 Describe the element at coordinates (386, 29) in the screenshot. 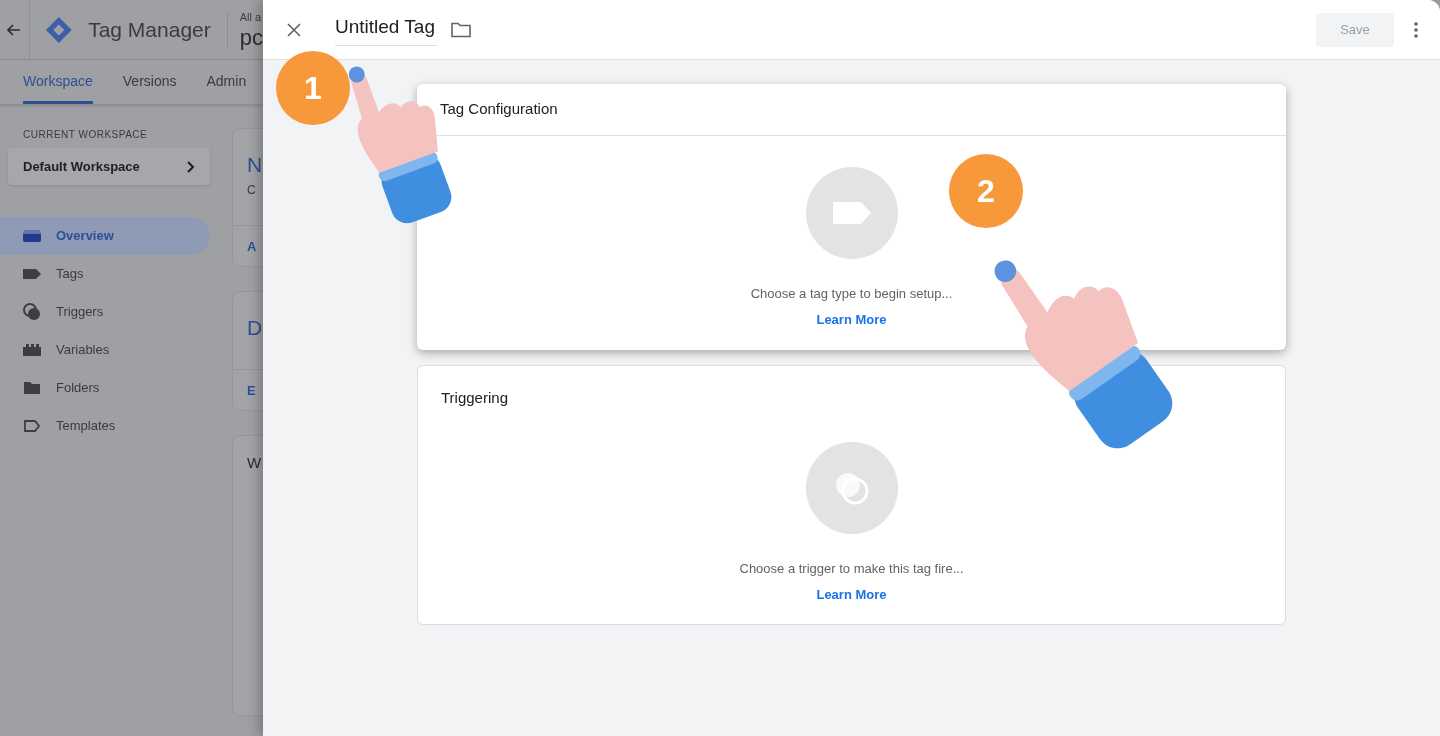

I see `tag-name-field: Untitled Tag` at that location.